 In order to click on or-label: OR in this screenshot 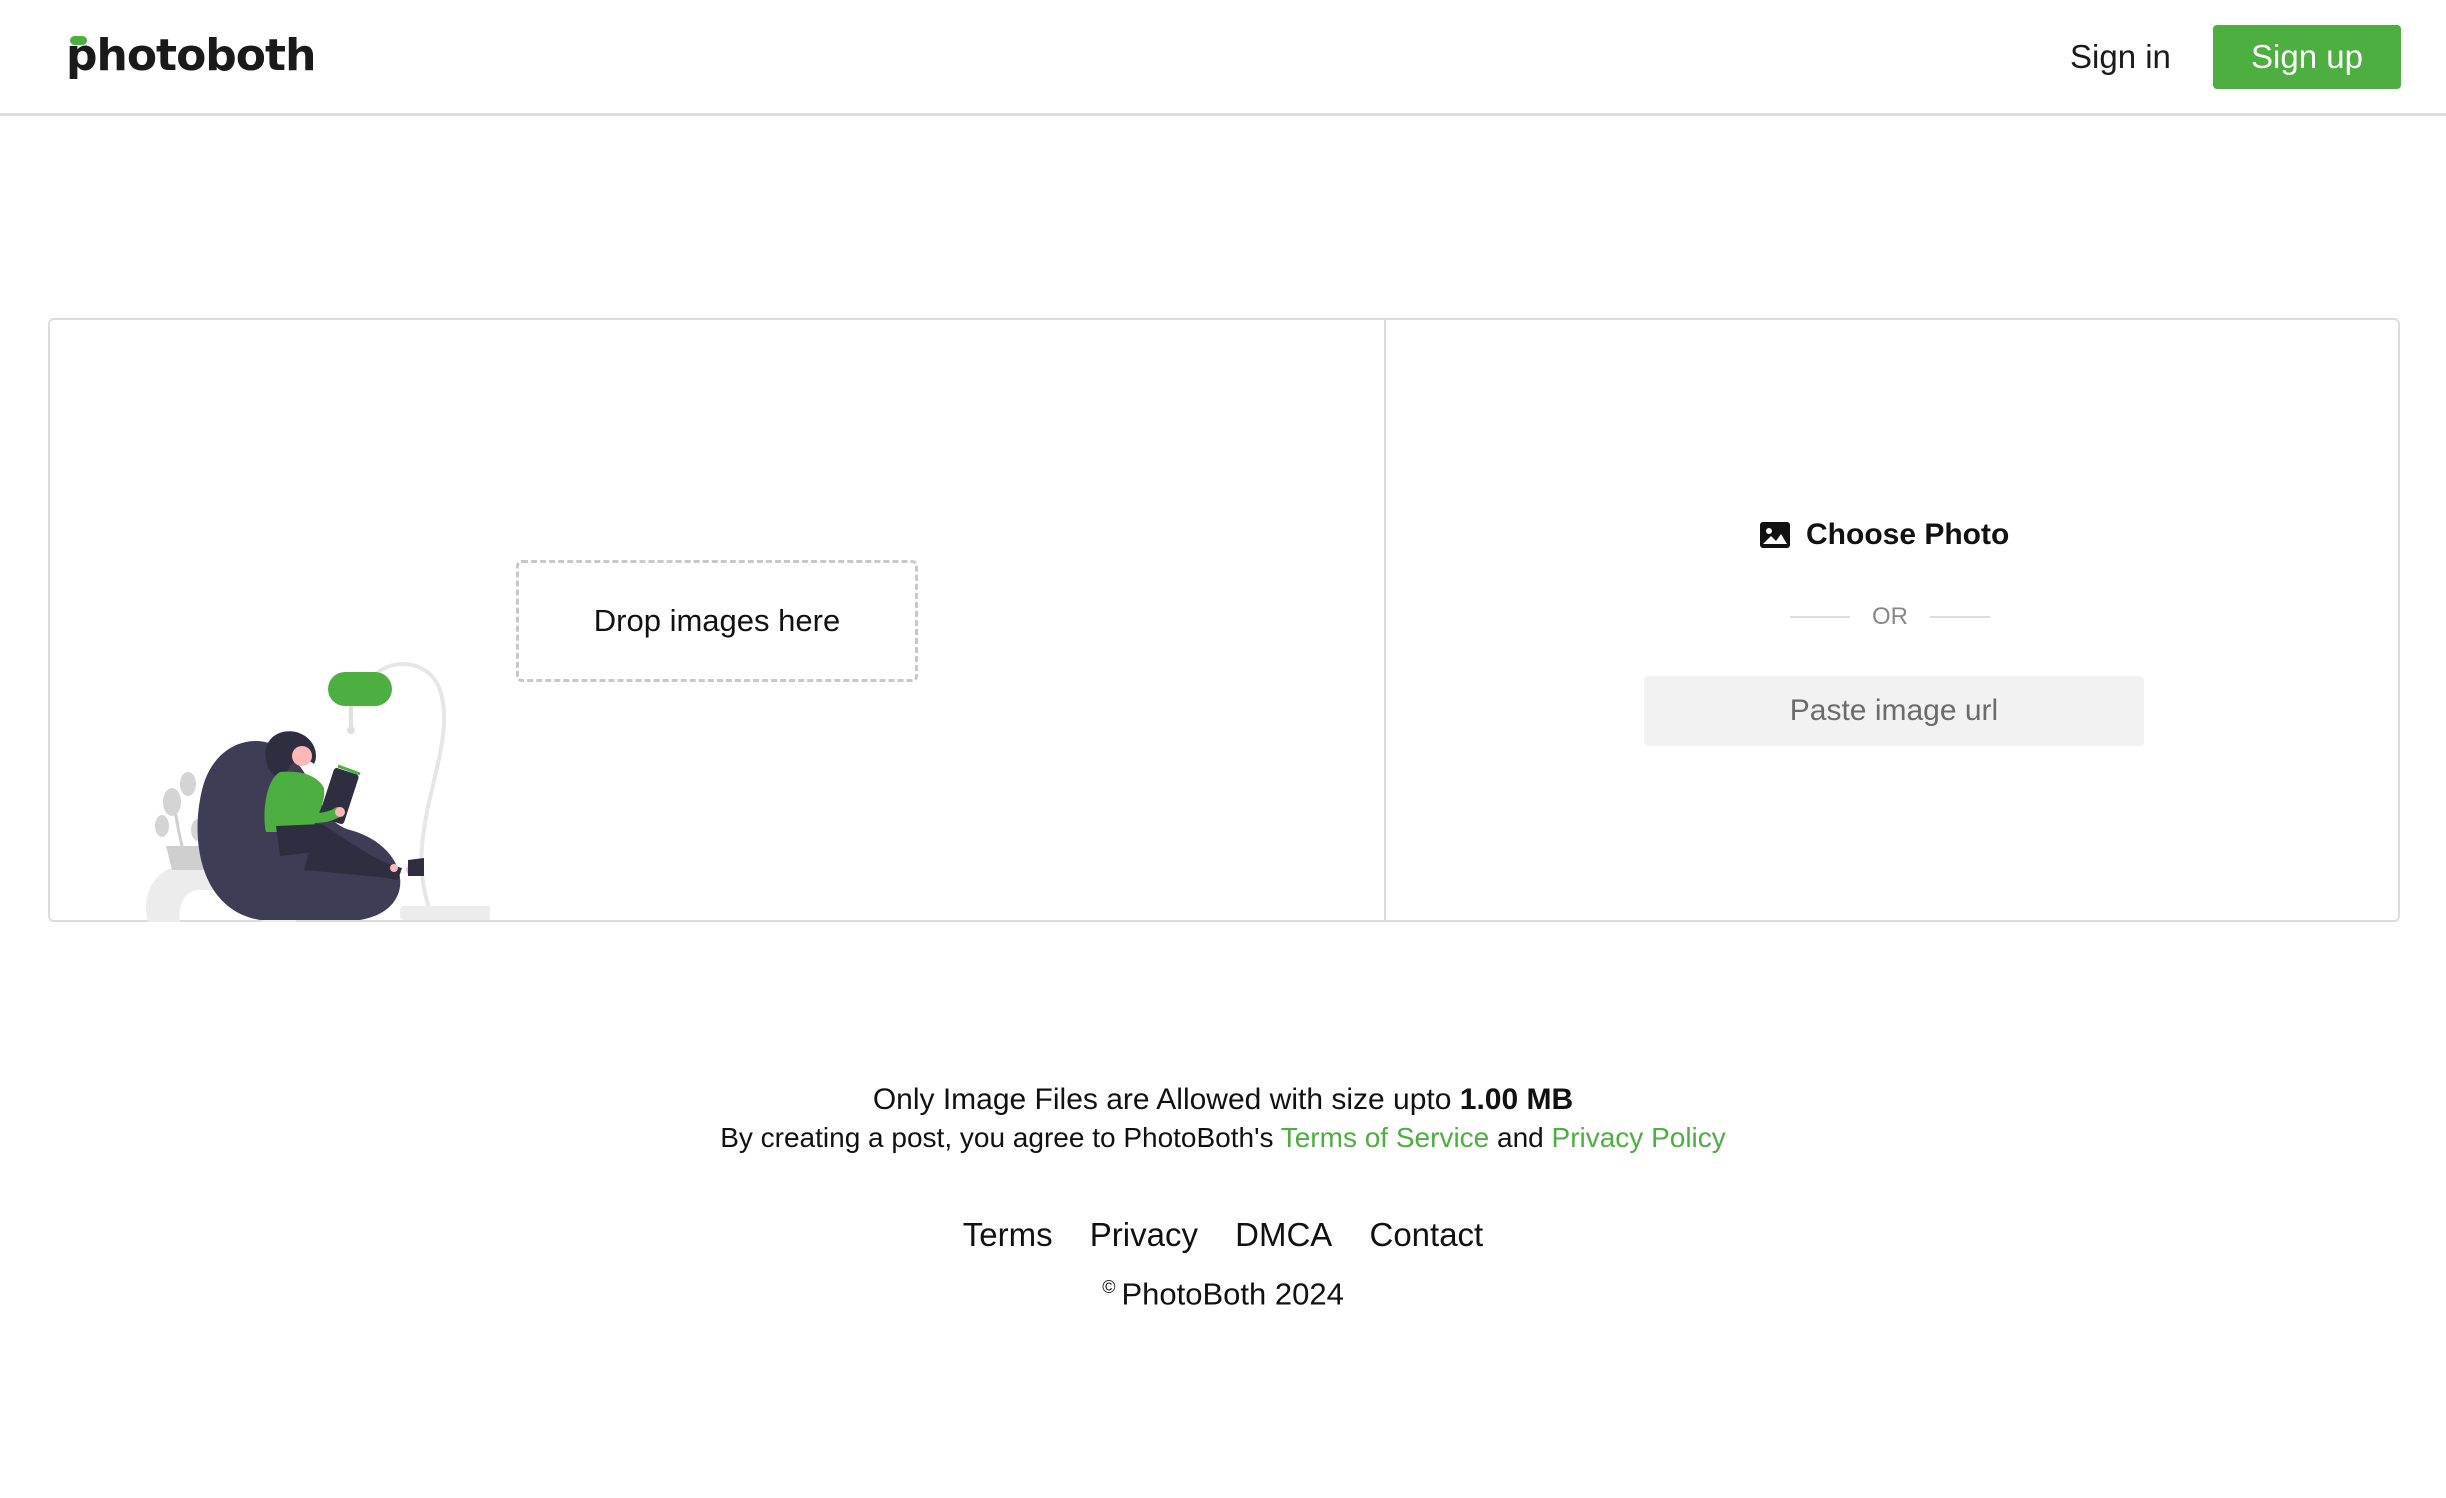, I will do `click(1890, 616)`.